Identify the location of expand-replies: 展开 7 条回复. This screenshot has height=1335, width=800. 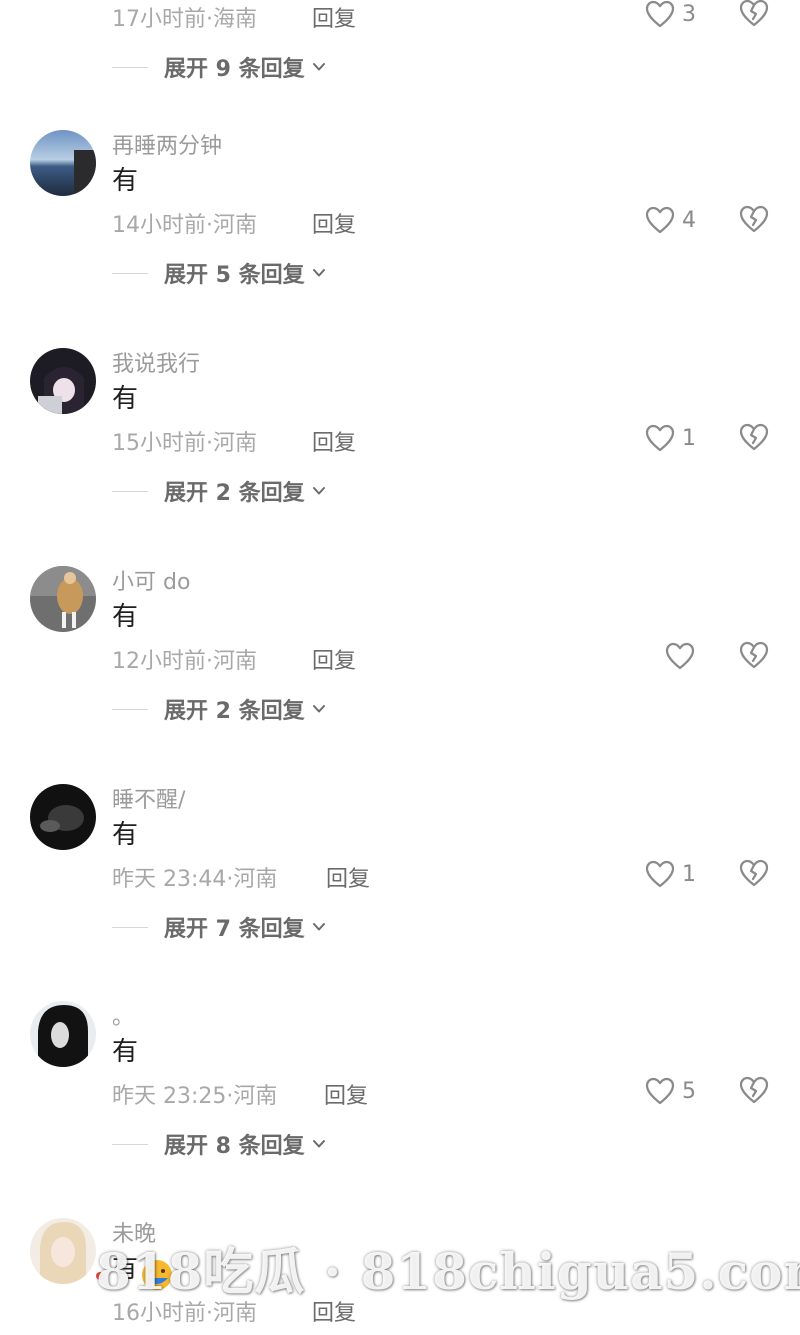
(219, 927).